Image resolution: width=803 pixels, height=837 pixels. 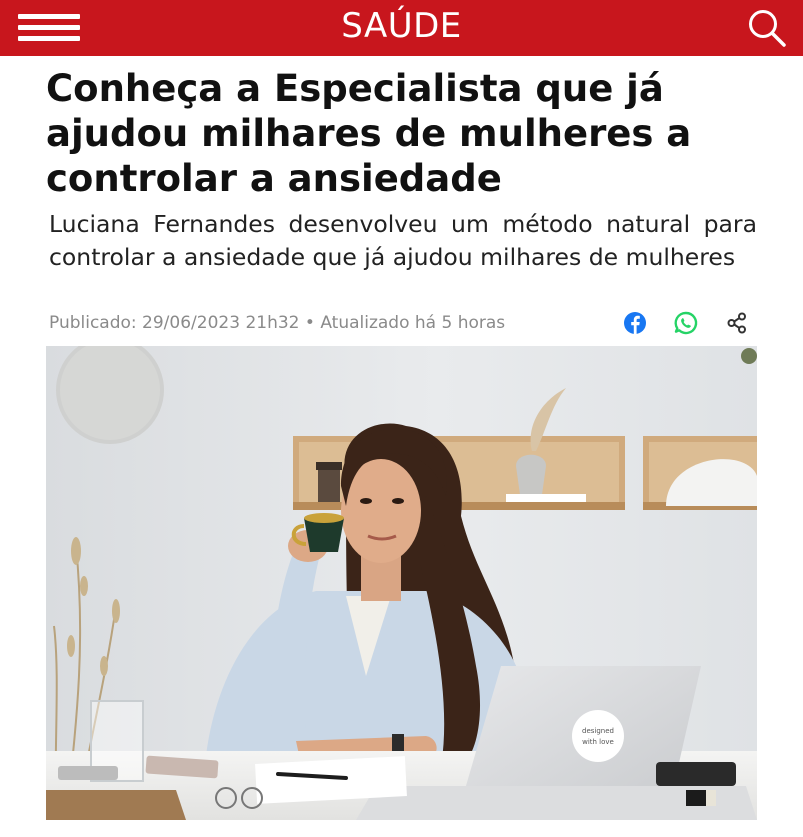 What do you see at coordinates (598, 742) in the screenshot?
I see `sticker-text-line2: with love` at bounding box center [598, 742].